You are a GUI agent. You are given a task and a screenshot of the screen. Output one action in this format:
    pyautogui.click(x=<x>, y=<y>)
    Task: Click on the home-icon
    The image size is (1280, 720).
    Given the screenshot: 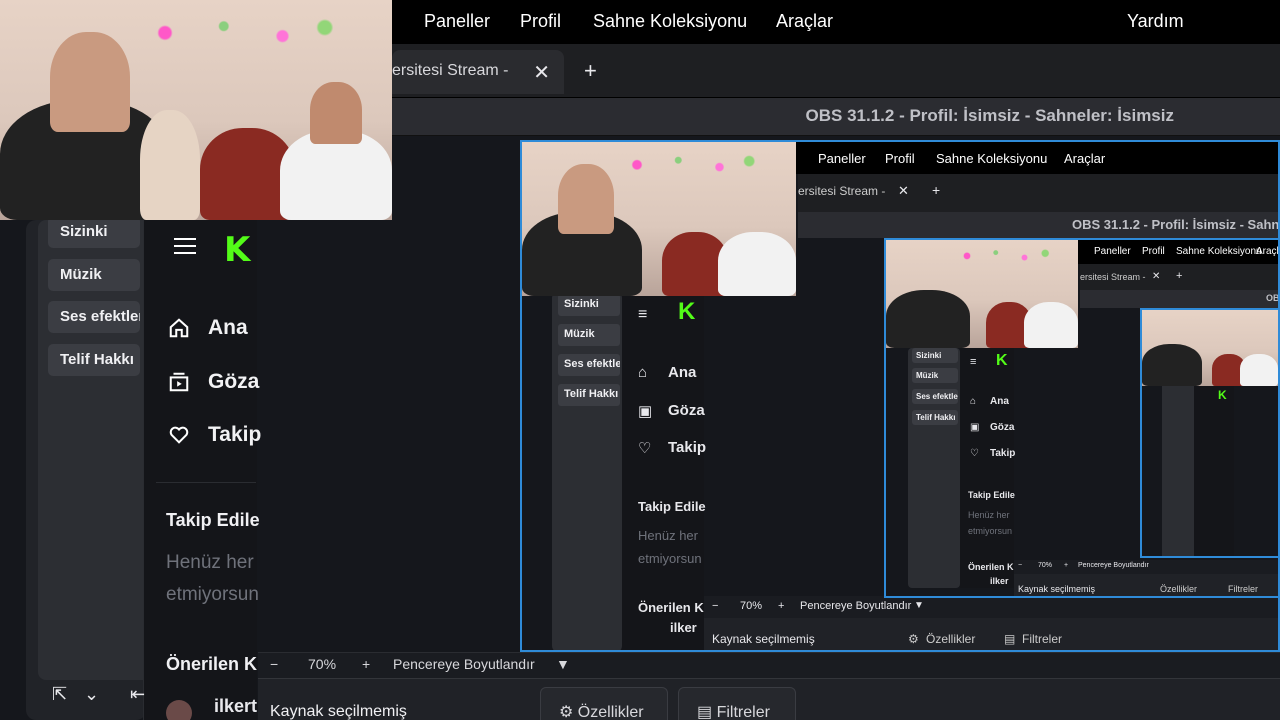 What is the action you would take?
    pyautogui.click(x=179, y=328)
    